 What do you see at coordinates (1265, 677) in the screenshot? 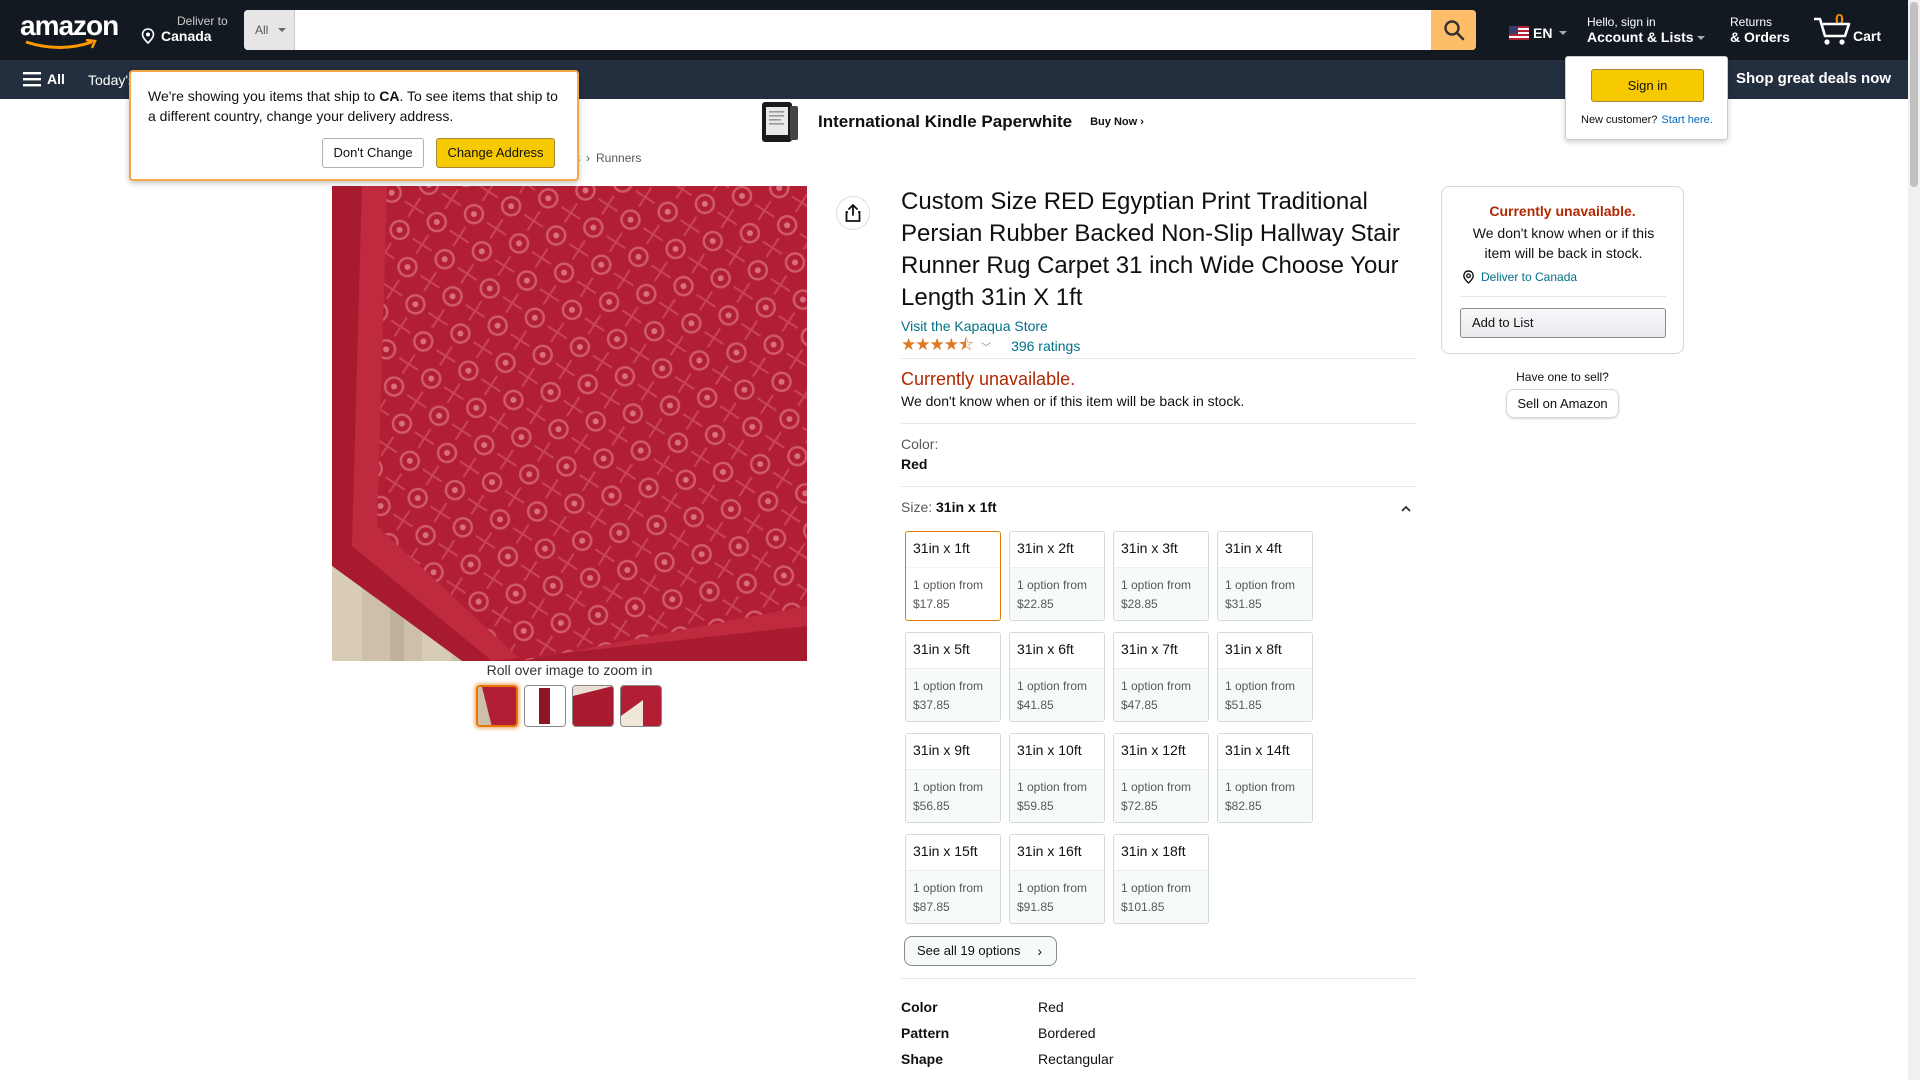
I see `size-option: 31in x 8ft 1 option from $51.85` at bounding box center [1265, 677].